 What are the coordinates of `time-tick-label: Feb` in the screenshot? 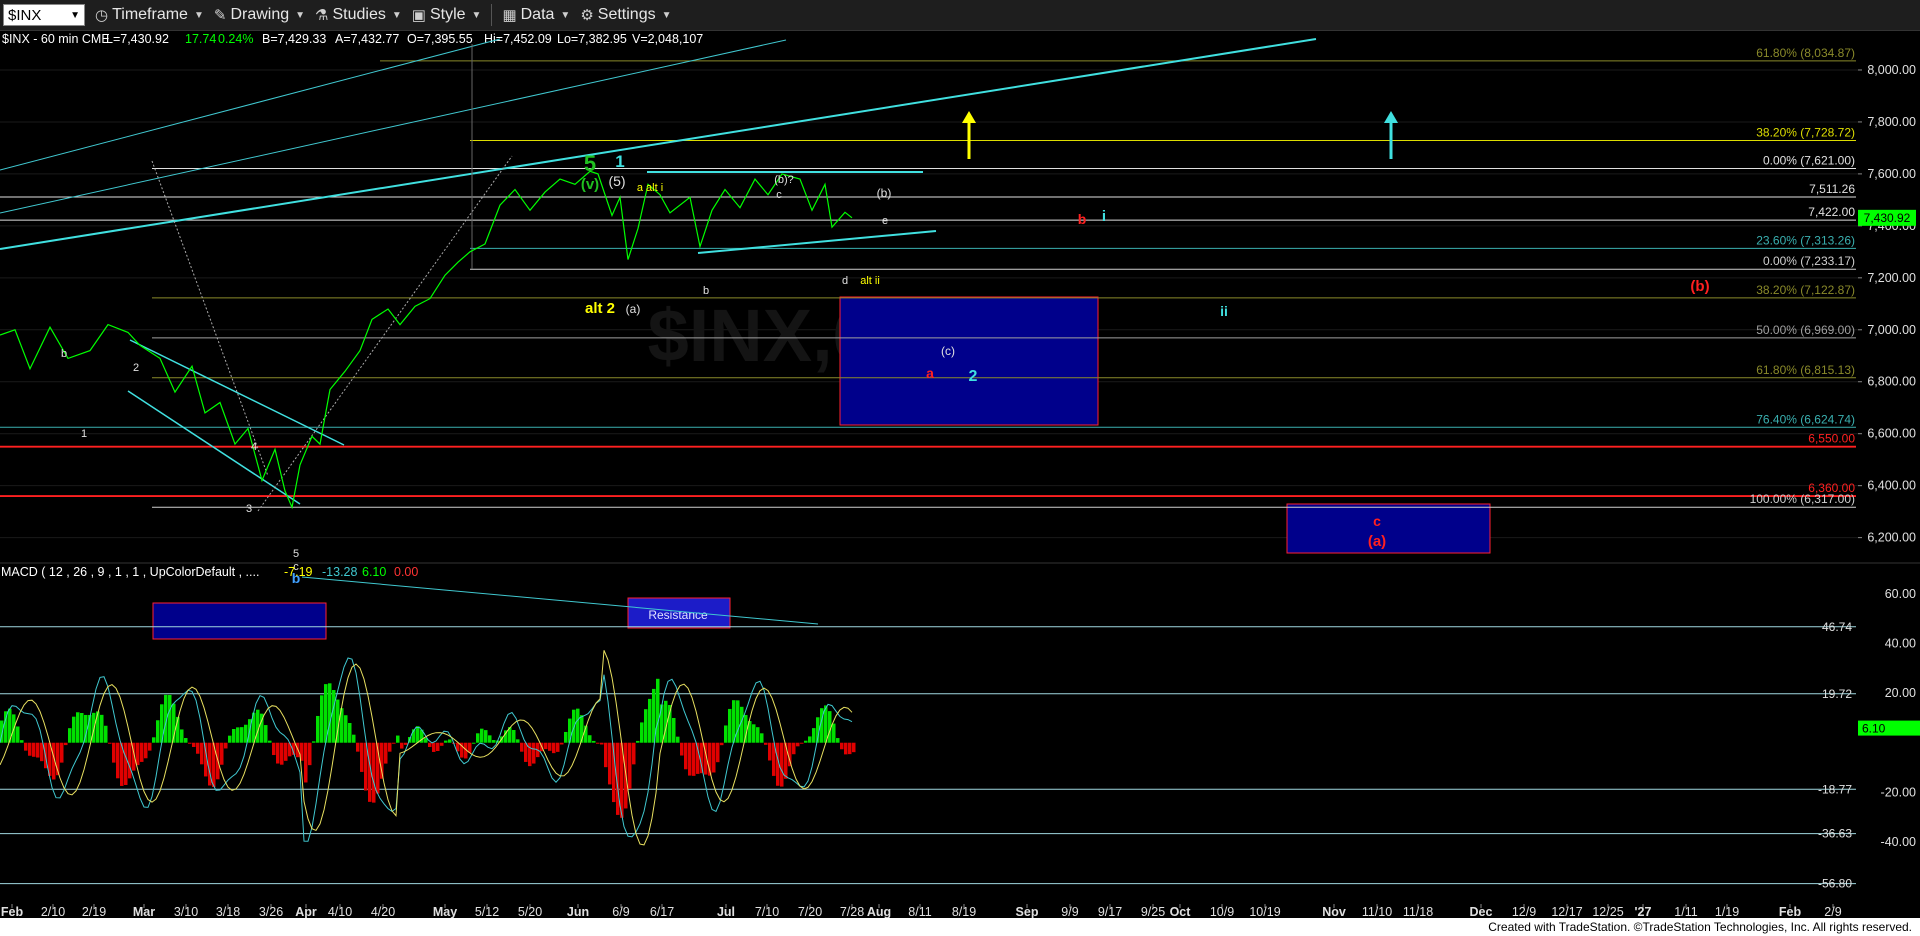 It's located at (1790, 911).